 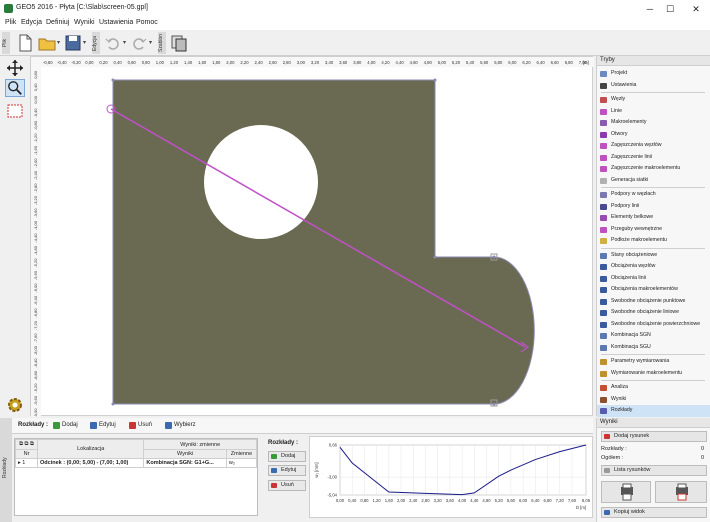 What do you see at coordinates (654, 470) in the screenshot?
I see `images-list-button: Lista rysunków` at bounding box center [654, 470].